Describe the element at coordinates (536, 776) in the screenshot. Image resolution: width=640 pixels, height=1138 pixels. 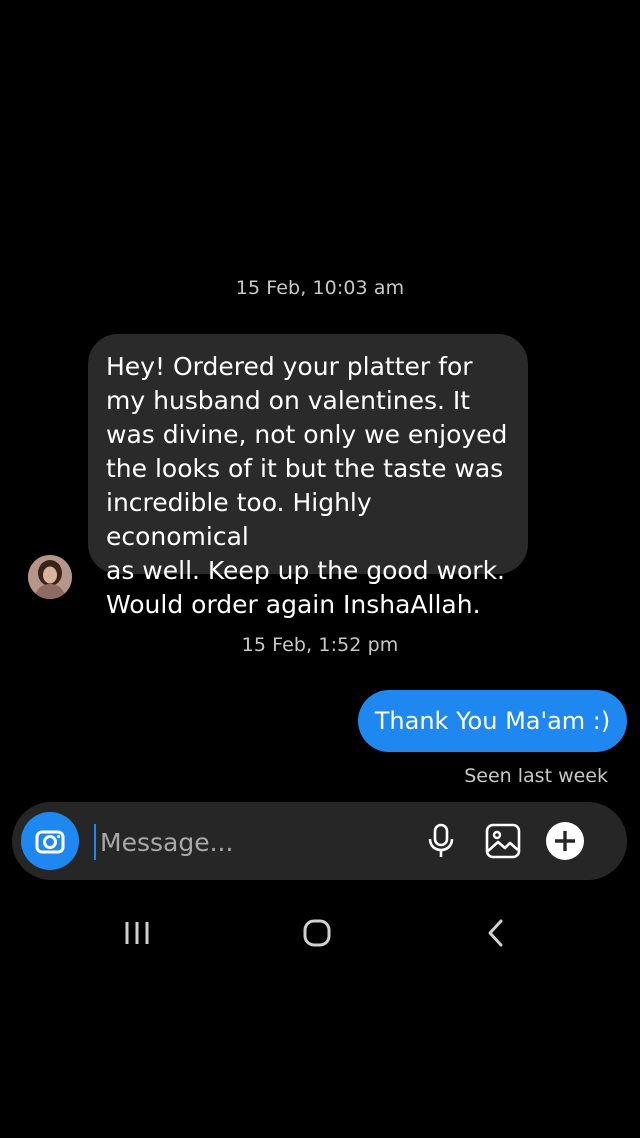
I see `seen-status: Seen last week` at that location.